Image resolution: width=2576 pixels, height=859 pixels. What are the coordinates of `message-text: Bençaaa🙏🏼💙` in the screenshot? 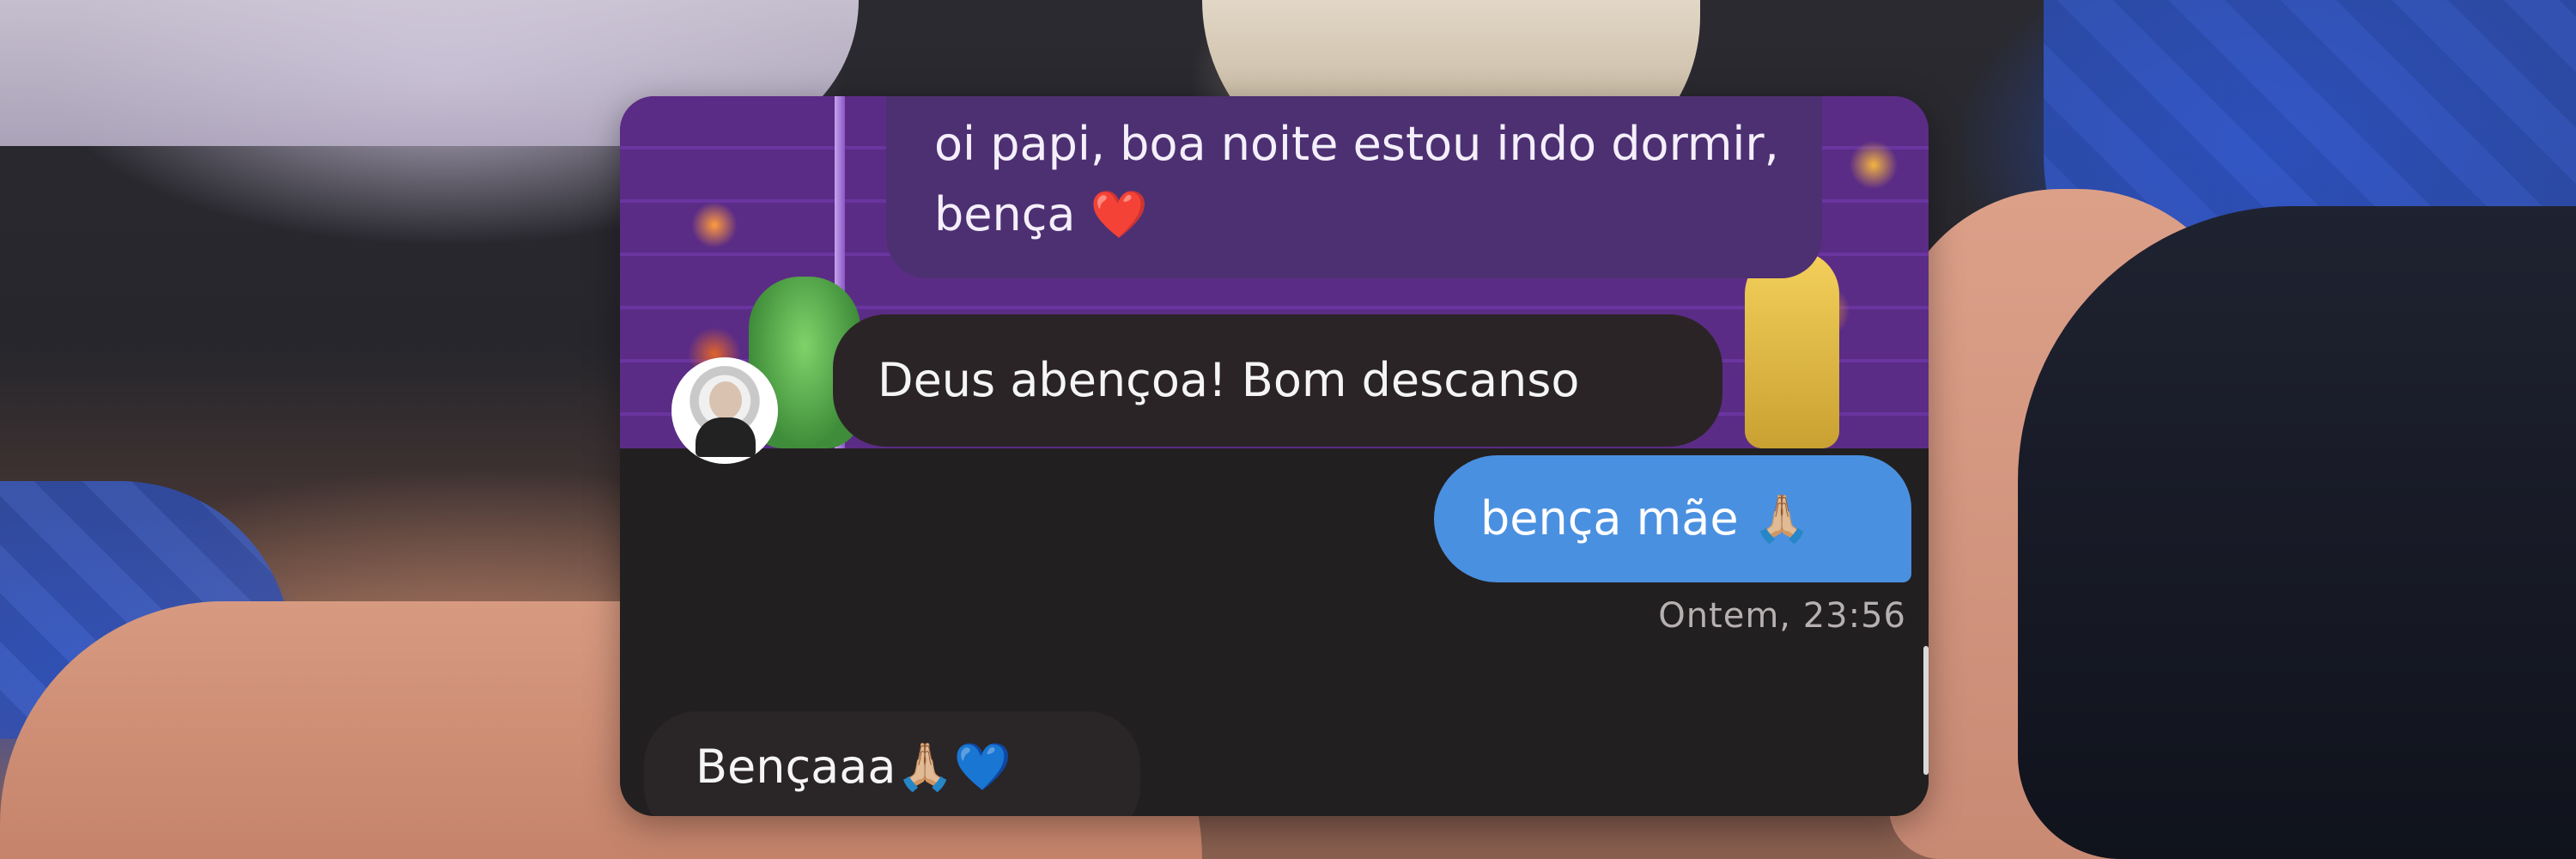 It's located at (854, 767).